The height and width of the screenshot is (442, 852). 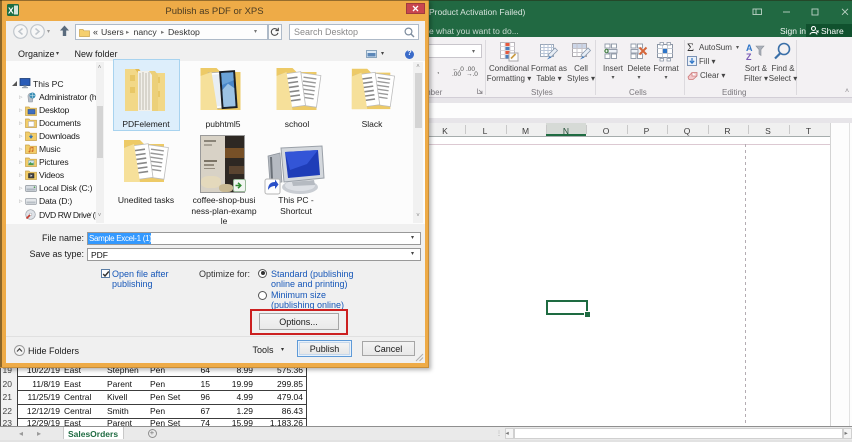 What do you see at coordinates (749, 56) in the screenshot?
I see `svg-text: Z` at bounding box center [749, 56].